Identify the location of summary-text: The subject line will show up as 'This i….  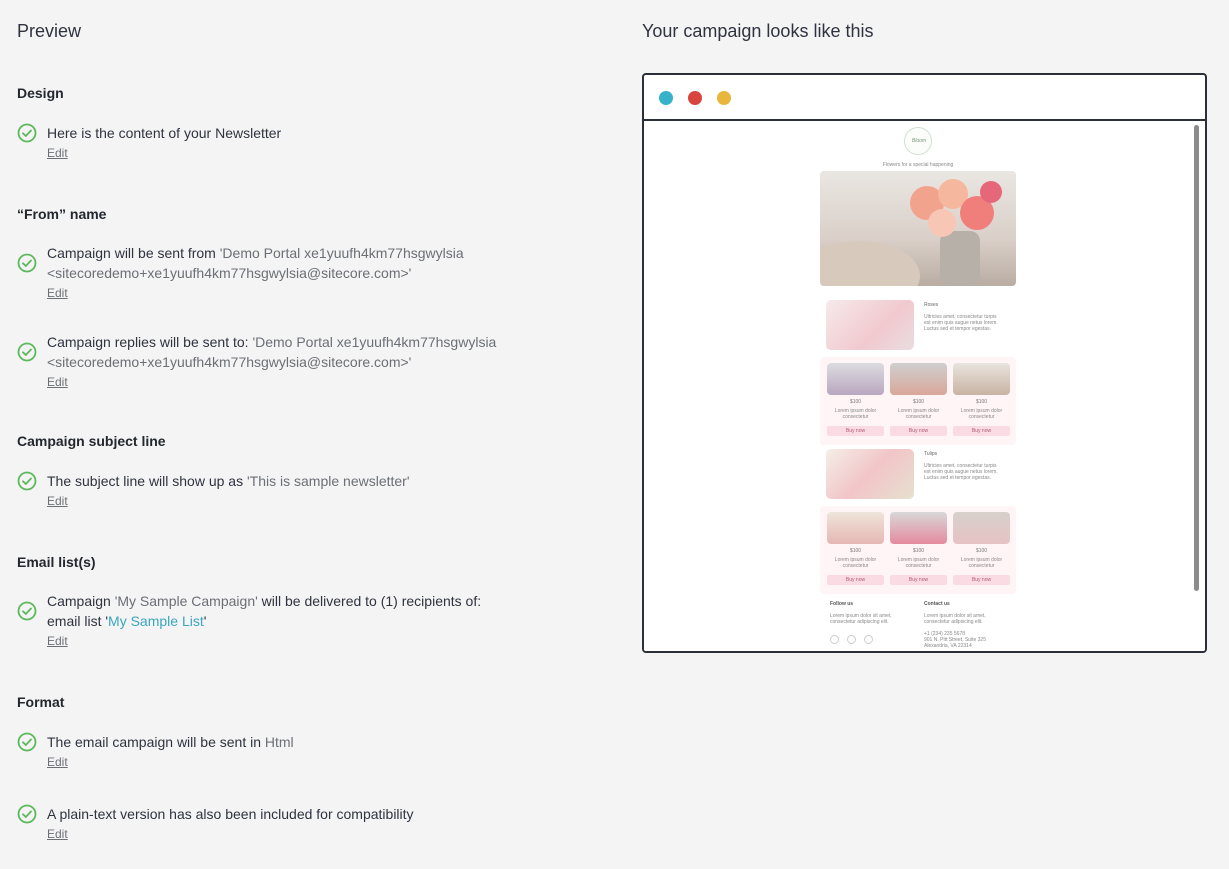
(228, 481).